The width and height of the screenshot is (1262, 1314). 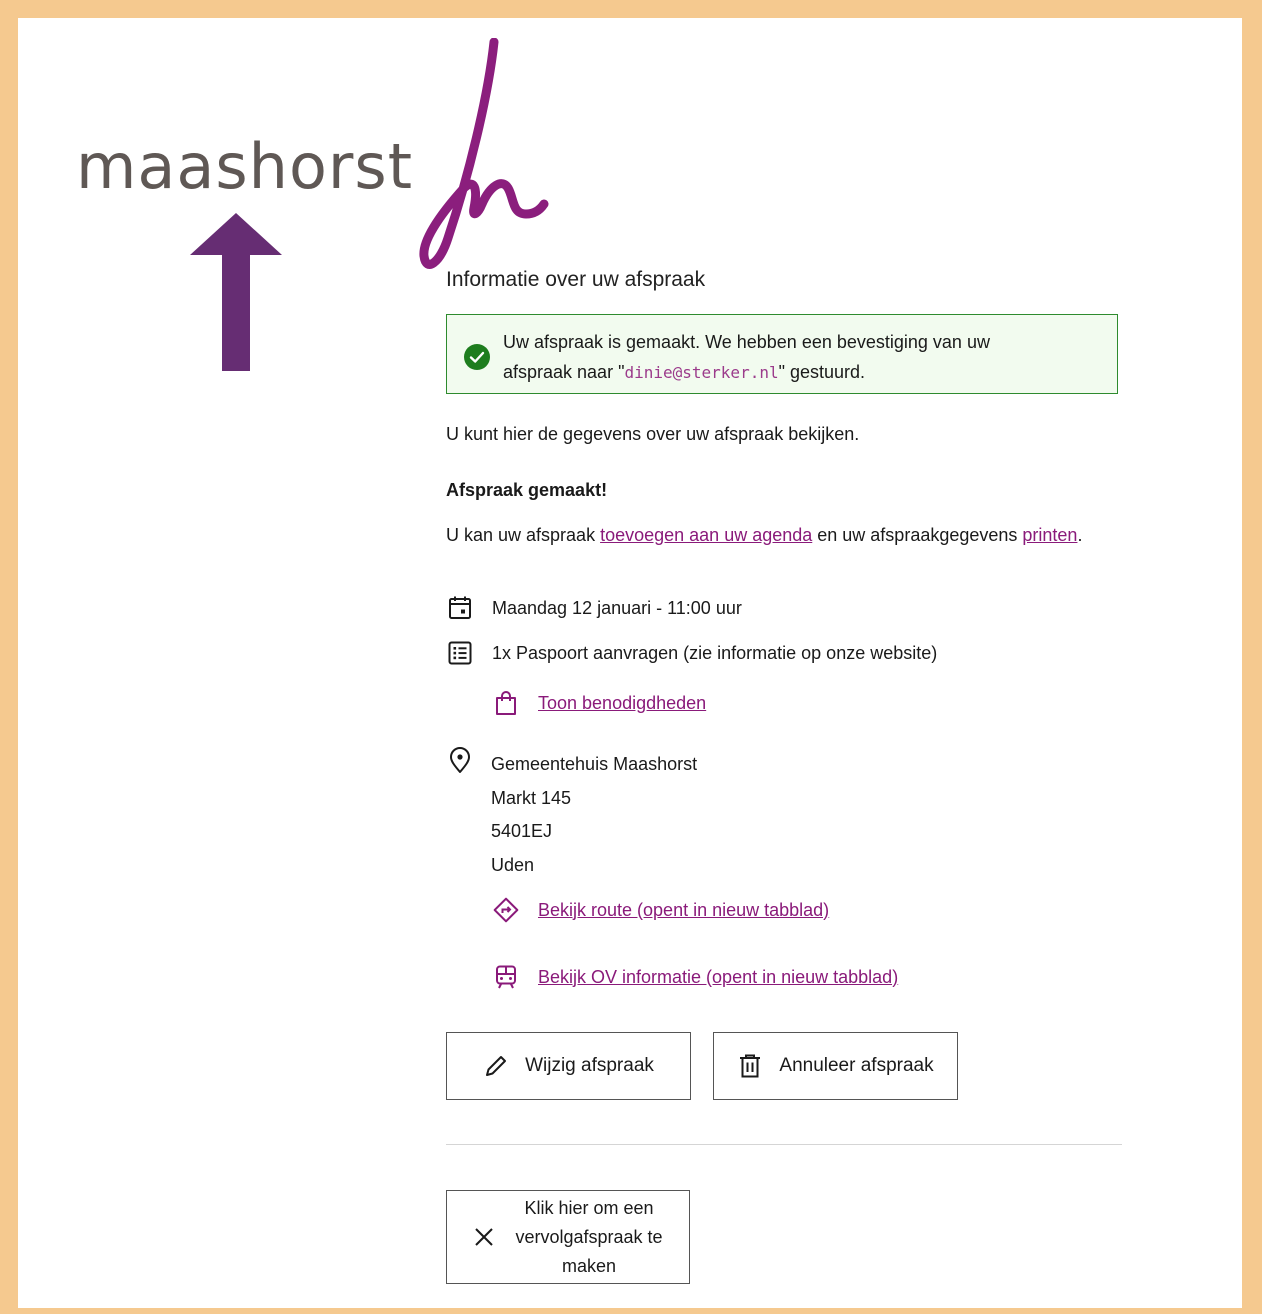 I want to click on section-heading: Afspraak gemaakt!, so click(x=527, y=490).